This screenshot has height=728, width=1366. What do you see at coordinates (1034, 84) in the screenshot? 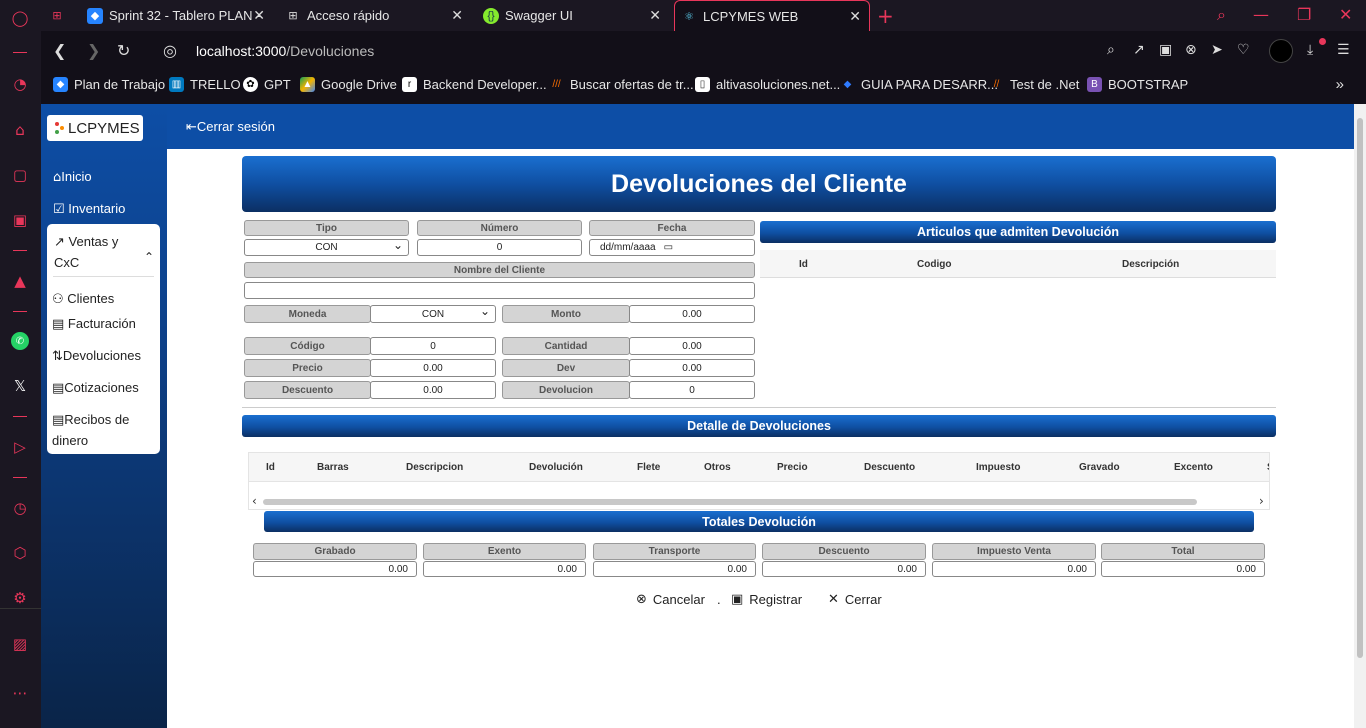
I see `bookmark-test-net: // Test de .Net` at bounding box center [1034, 84].